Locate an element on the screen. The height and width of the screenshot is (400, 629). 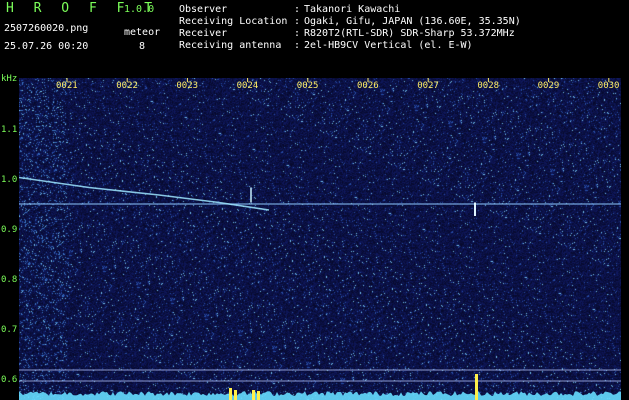
signal-level-trace is located at coordinates (320, 395).